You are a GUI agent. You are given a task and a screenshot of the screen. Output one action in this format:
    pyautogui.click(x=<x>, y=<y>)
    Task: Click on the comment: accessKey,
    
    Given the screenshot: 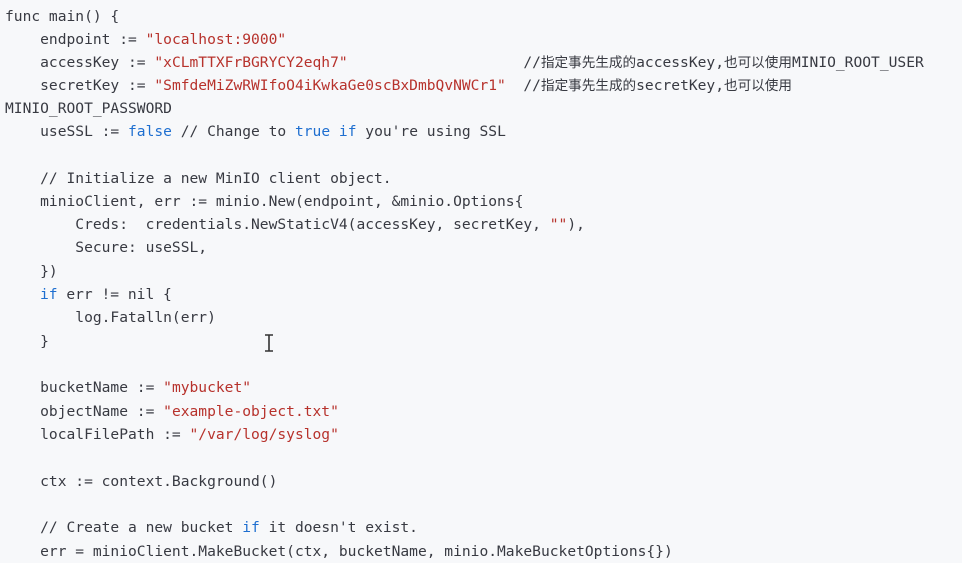 What is the action you would take?
    pyautogui.click(x=680, y=62)
    